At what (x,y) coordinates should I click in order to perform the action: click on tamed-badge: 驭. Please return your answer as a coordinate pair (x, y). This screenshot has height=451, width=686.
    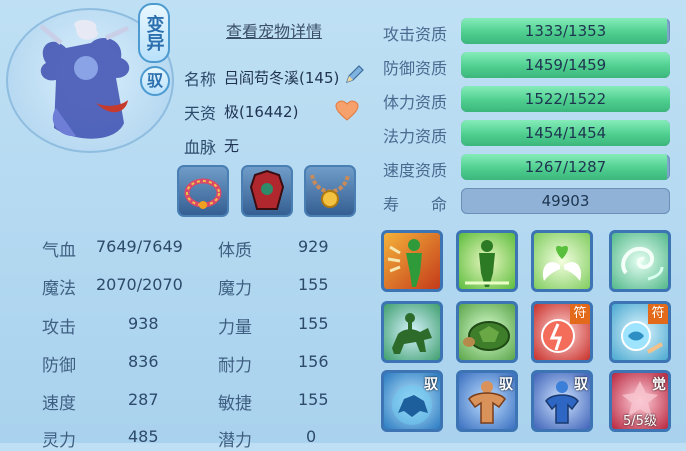
    Looking at the image, I should click on (155, 81).